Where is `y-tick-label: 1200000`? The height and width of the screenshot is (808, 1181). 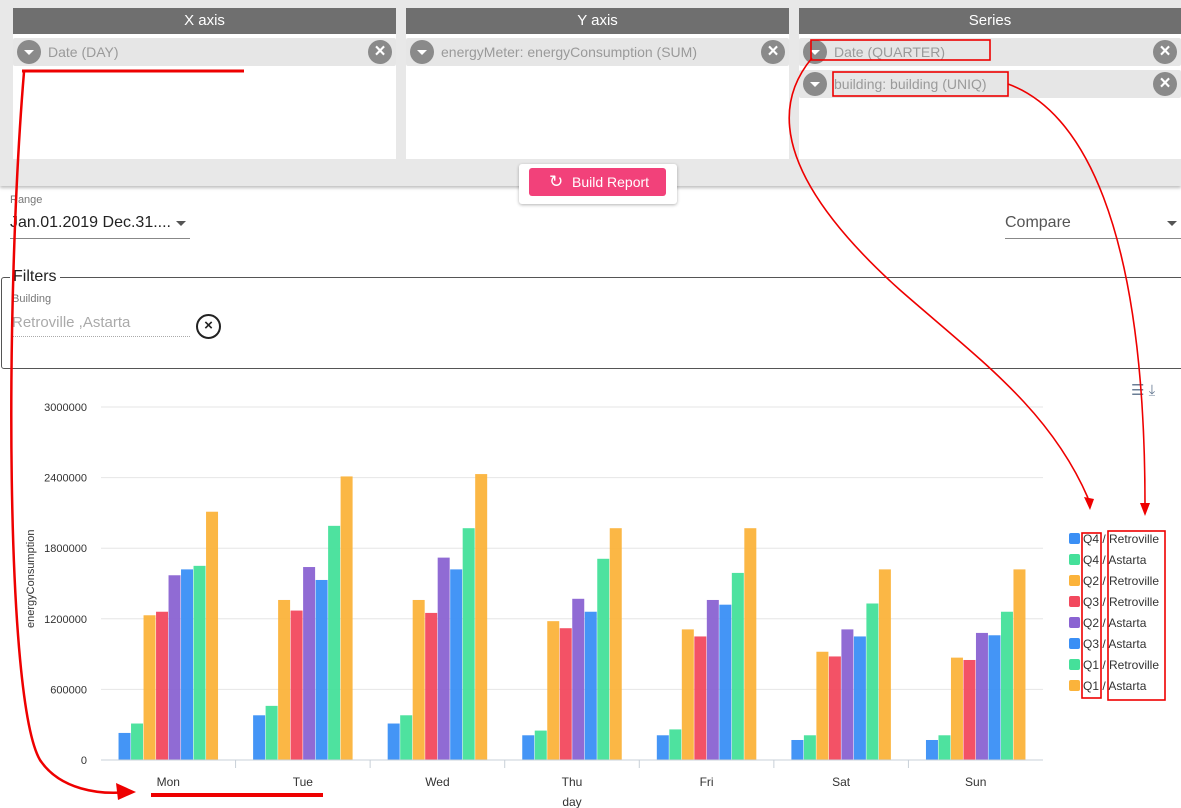
y-tick-label: 1200000 is located at coordinates (65, 620).